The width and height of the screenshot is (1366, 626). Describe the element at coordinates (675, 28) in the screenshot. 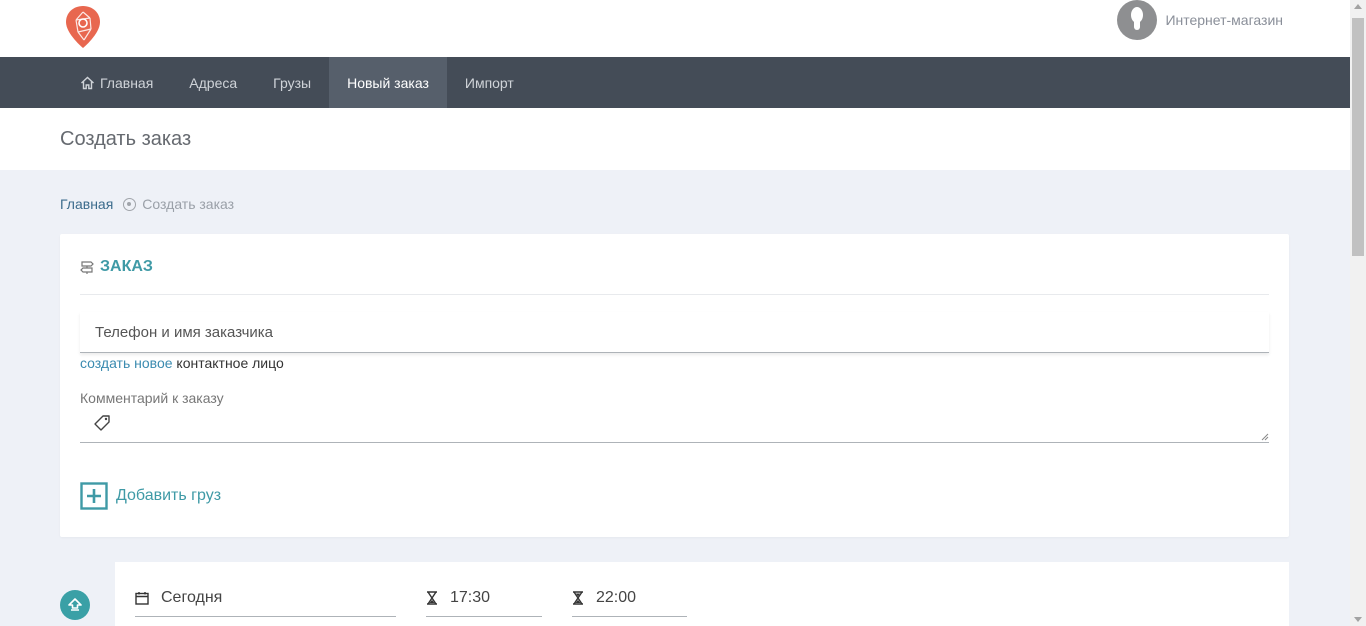

I see `top-bar: Интернет-магазин` at that location.